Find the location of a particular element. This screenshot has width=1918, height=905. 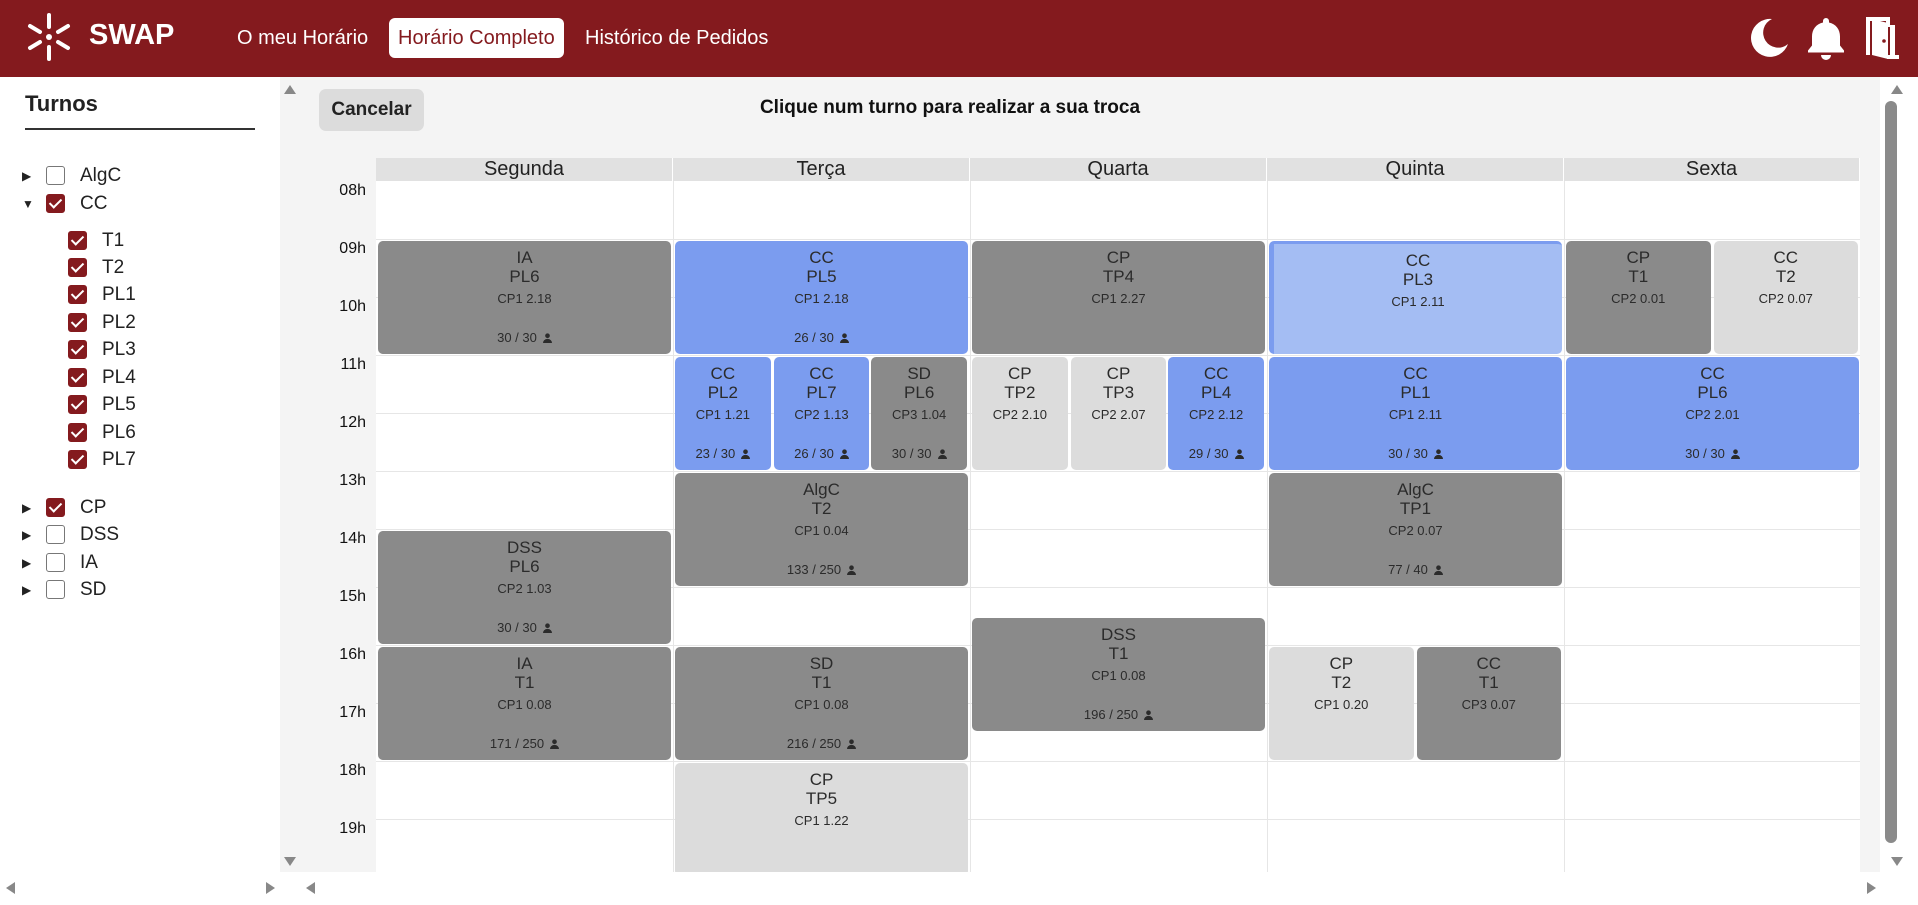

shift-room: CP1 2.18 is located at coordinates (821, 298).